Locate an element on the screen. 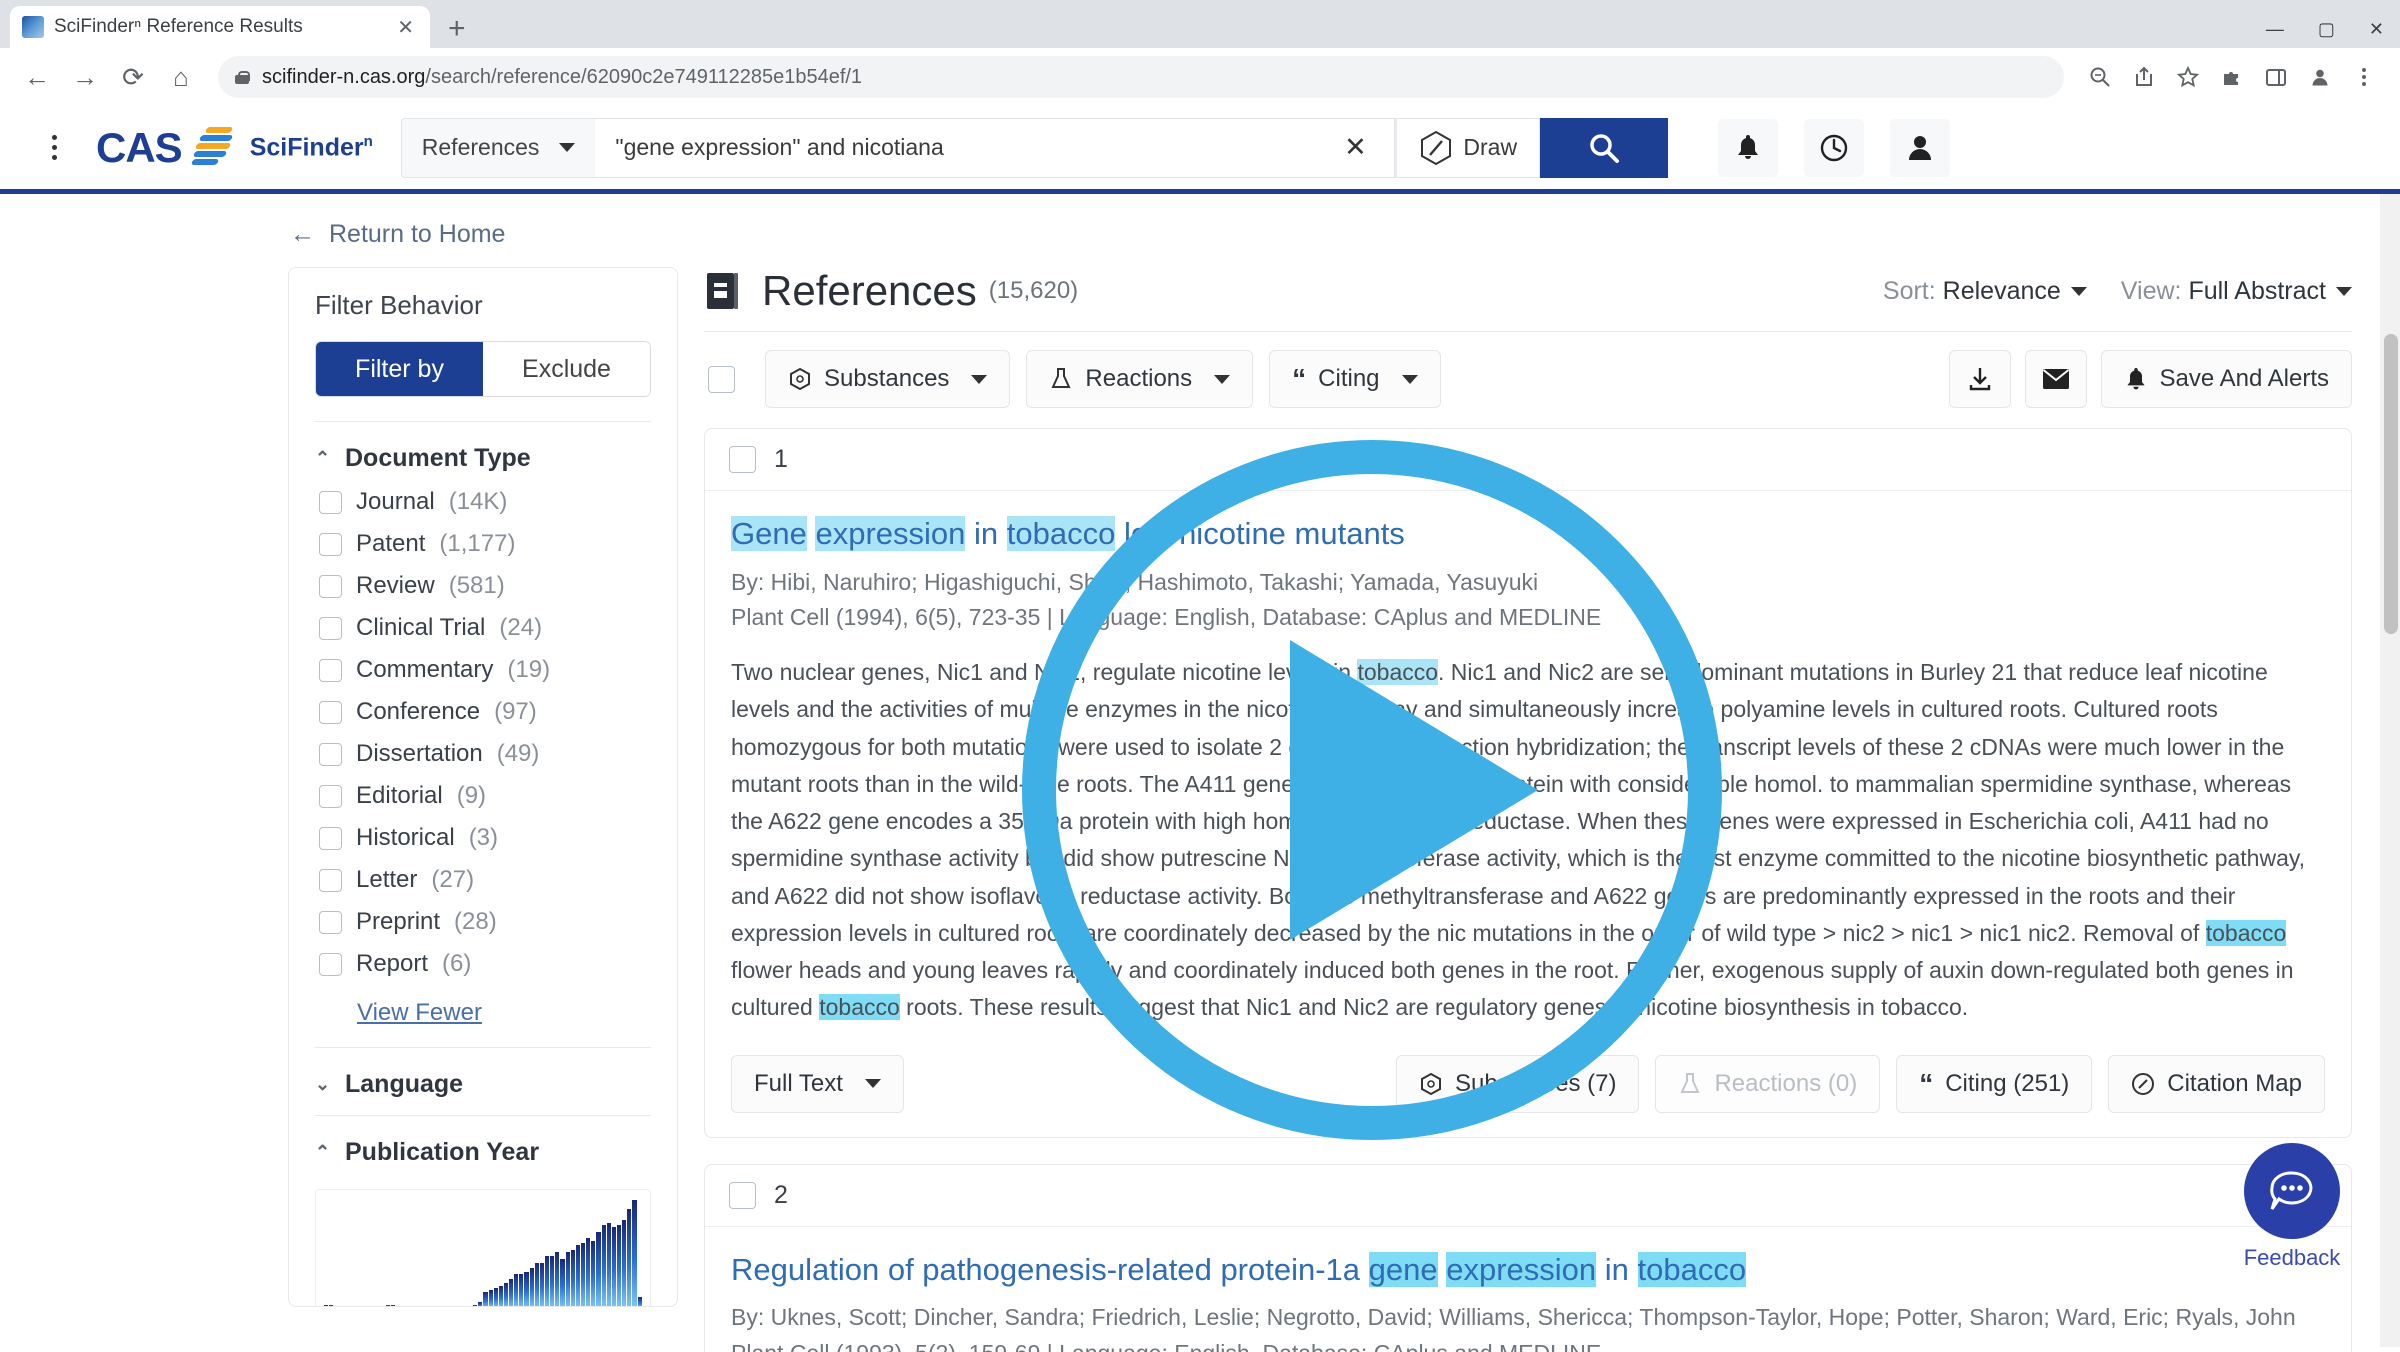  citation-map-label: Citation Map is located at coordinates (2234, 1083).